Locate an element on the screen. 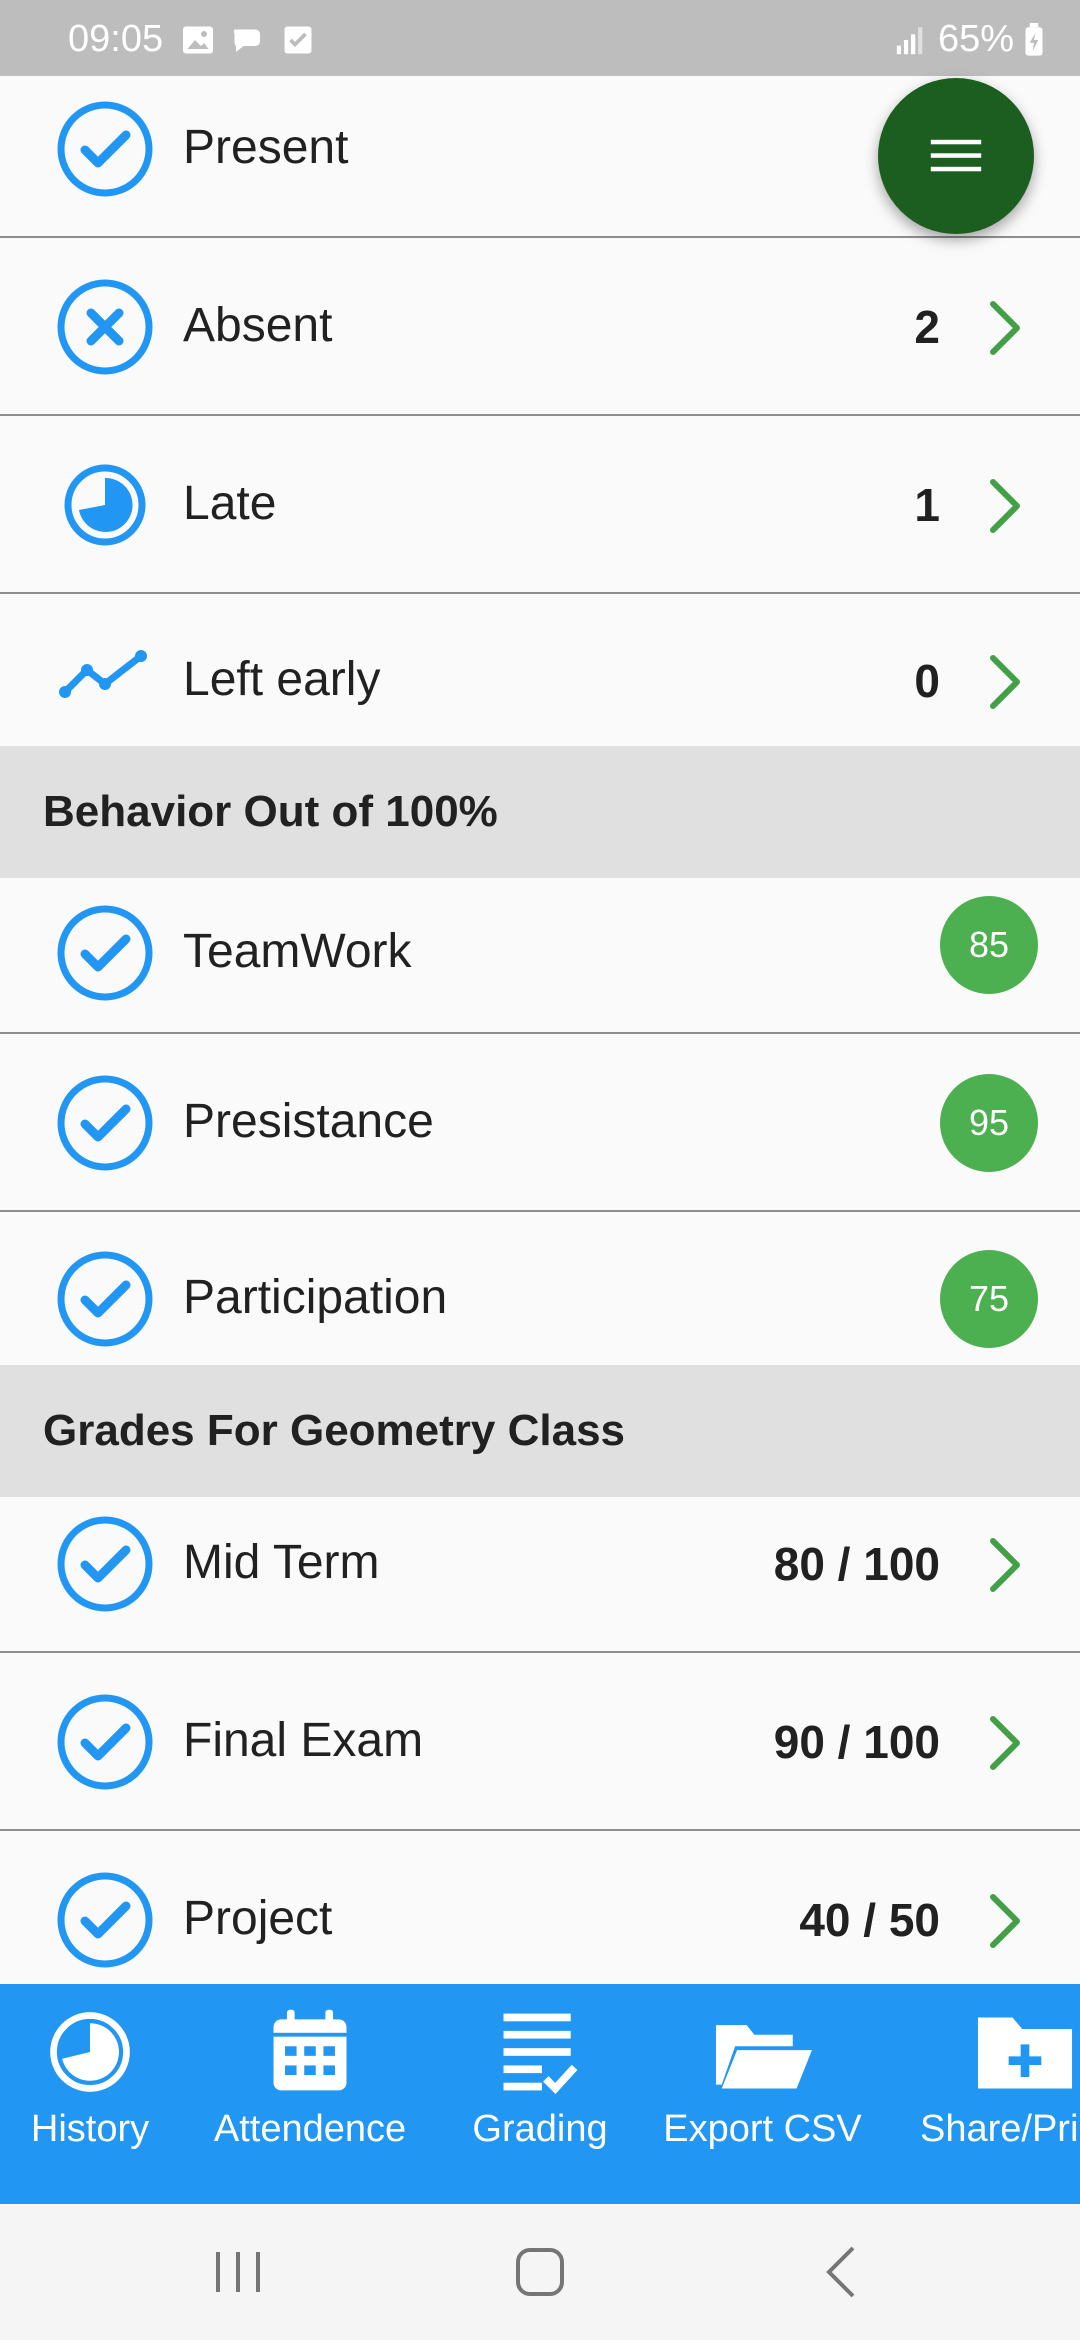  system-navigation-bar is located at coordinates (540, 2272).